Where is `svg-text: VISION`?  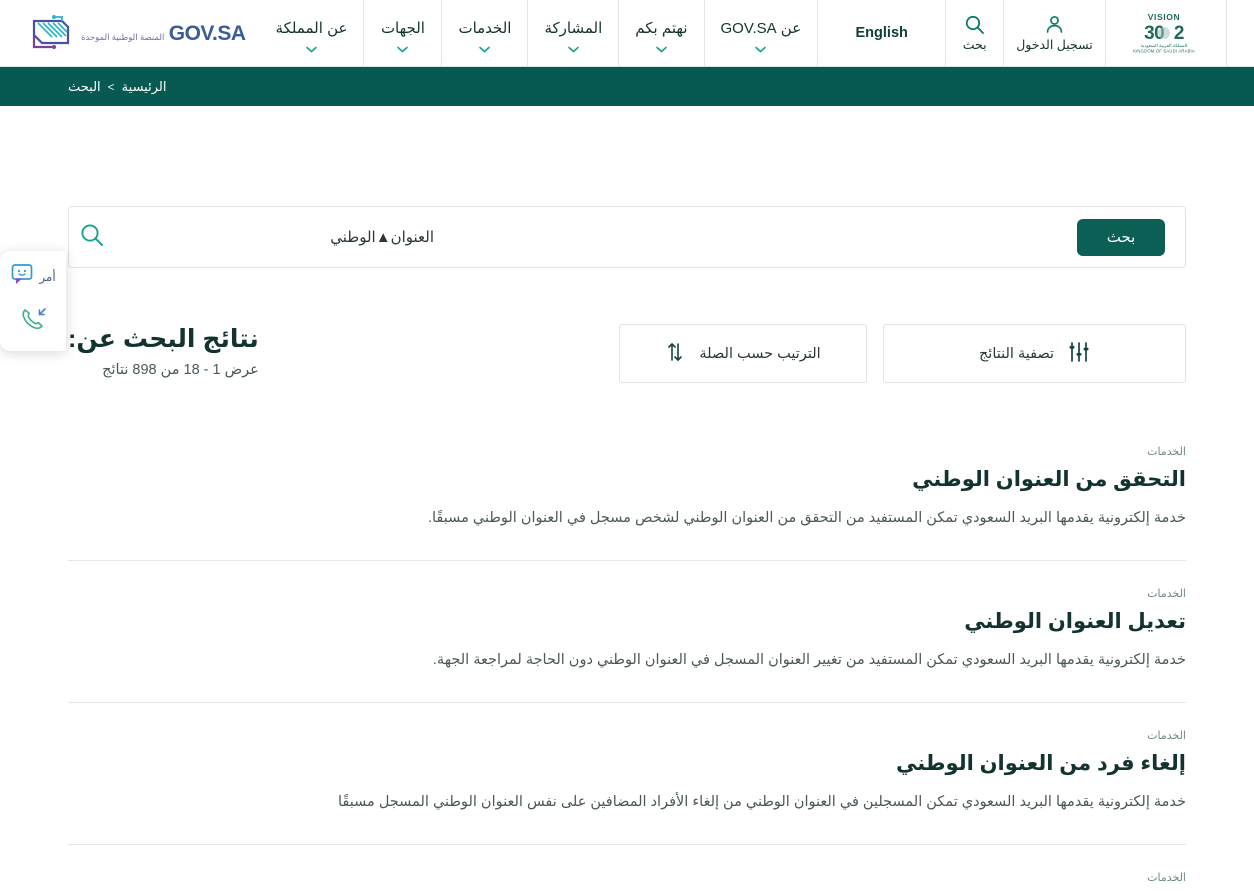 svg-text: VISION is located at coordinates (1164, 17).